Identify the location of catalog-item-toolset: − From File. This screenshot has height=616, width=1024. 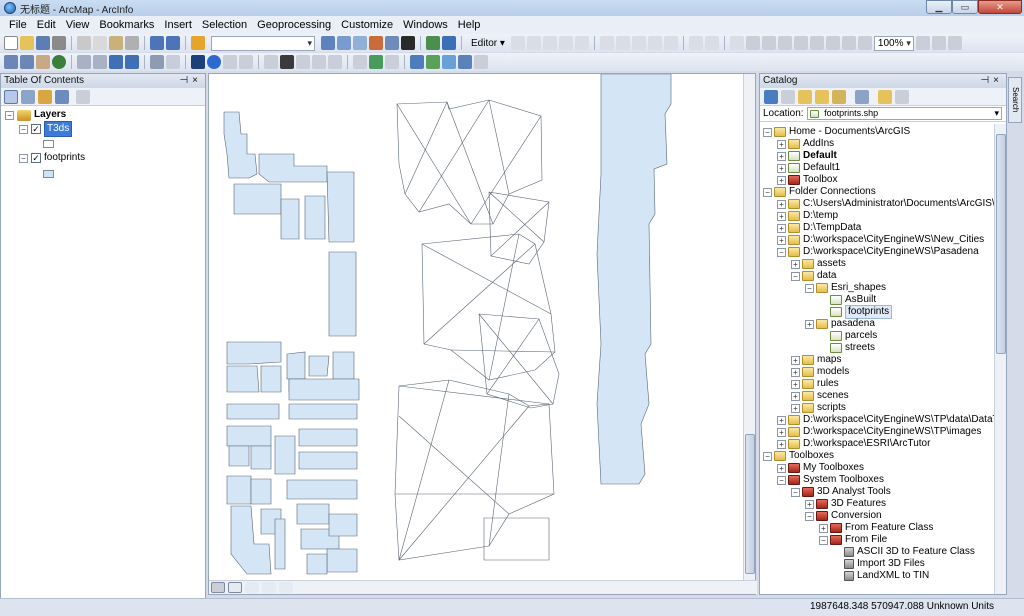
(853, 540).